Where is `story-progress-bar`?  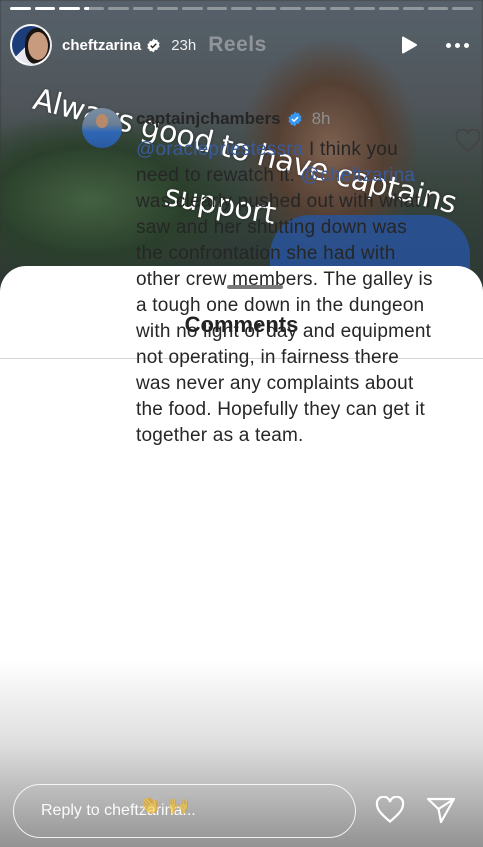 story-progress-bar is located at coordinates (241, 8).